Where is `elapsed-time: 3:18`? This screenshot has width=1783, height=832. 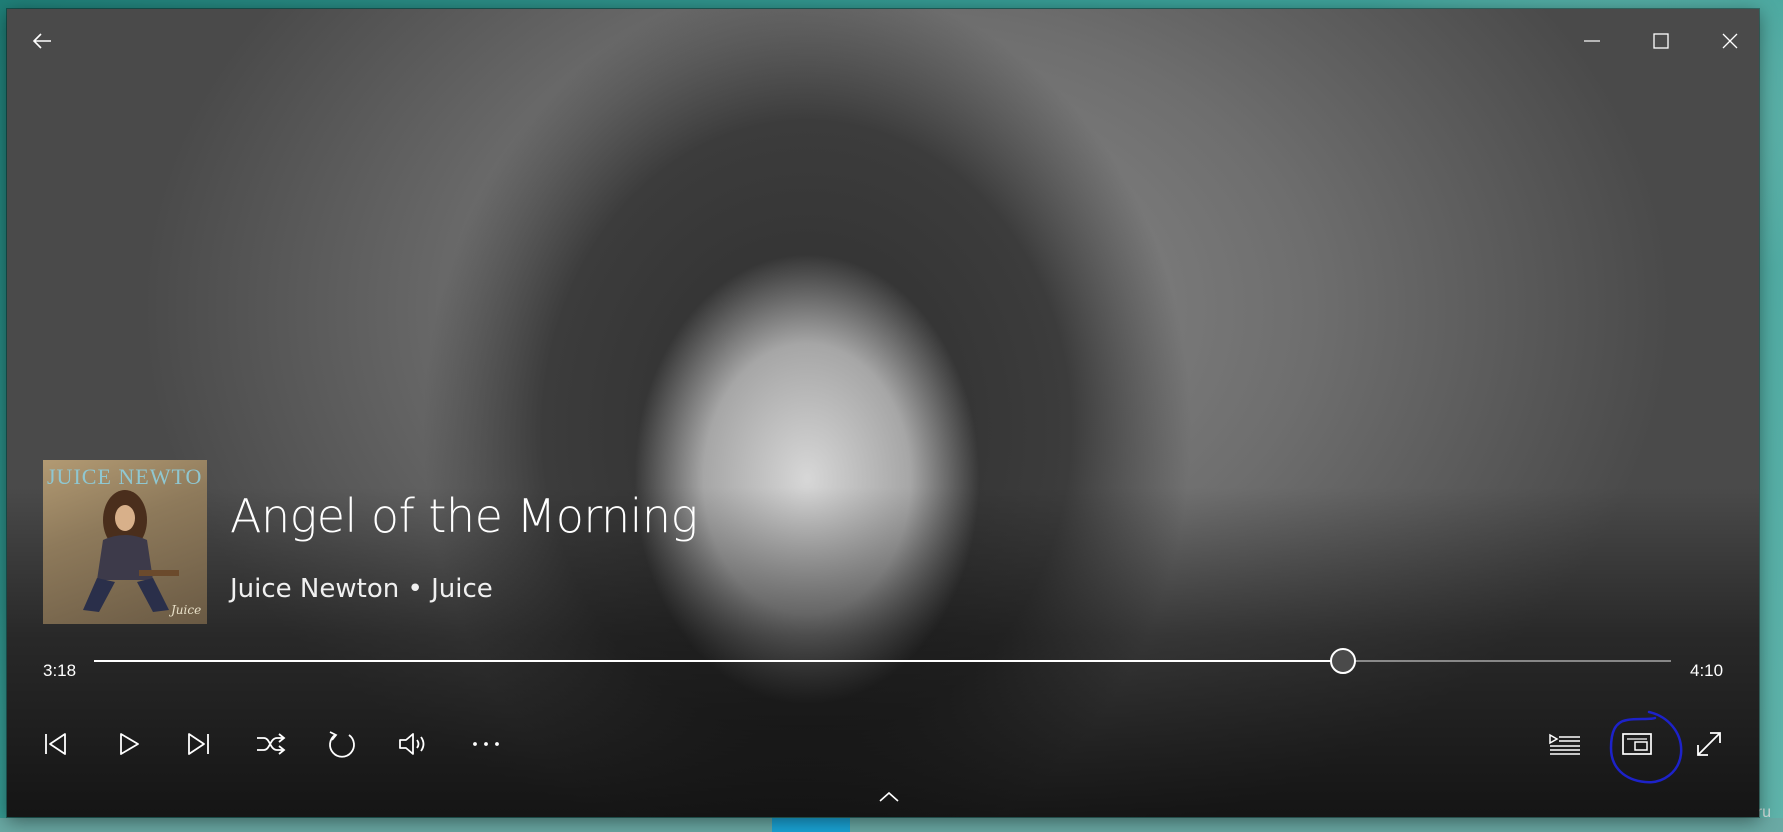
elapsed-time: 3:18 is located at coordinates (60, 670).